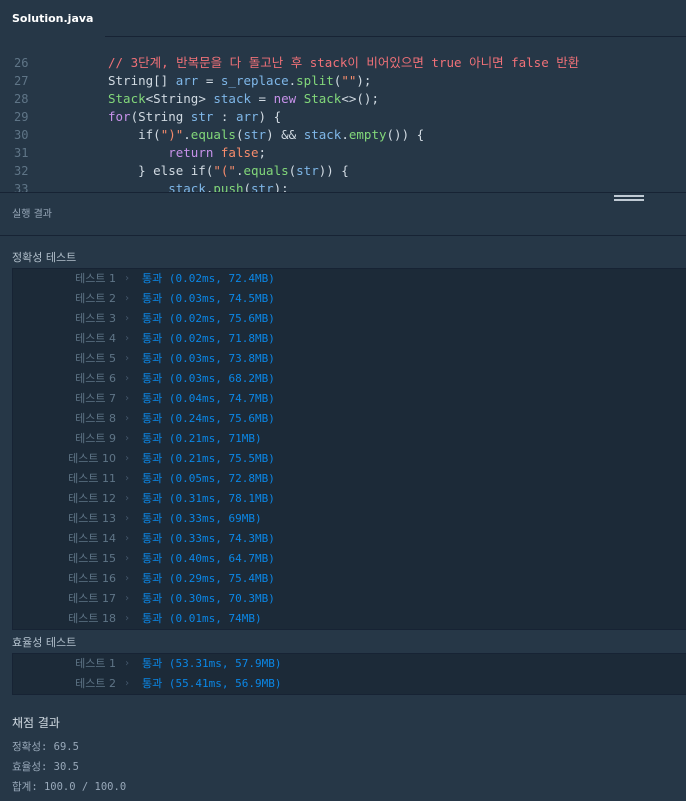  Describe the element at coordinates (360, 98) in the screenshot. I see `code-token: <>();` at that location.